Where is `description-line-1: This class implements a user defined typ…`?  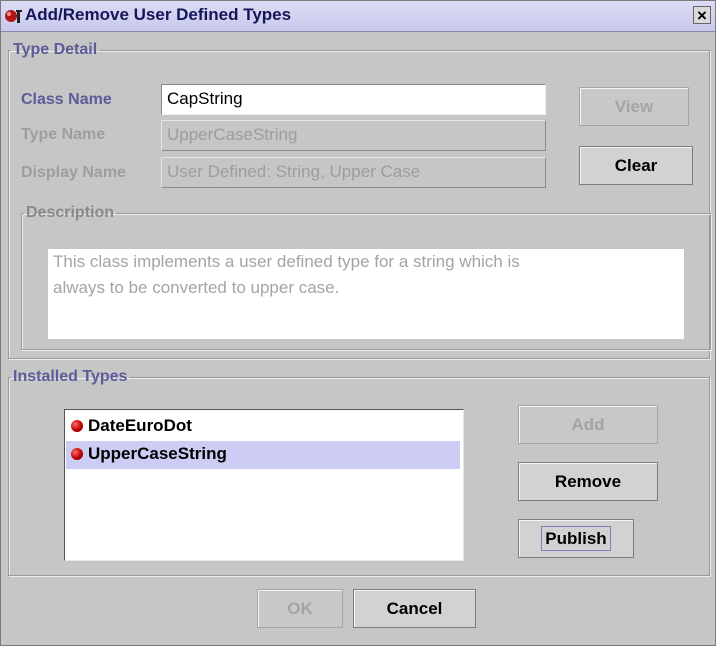 description-line-1: This class implements a user defined typ… is located at coordinates (286, 261).